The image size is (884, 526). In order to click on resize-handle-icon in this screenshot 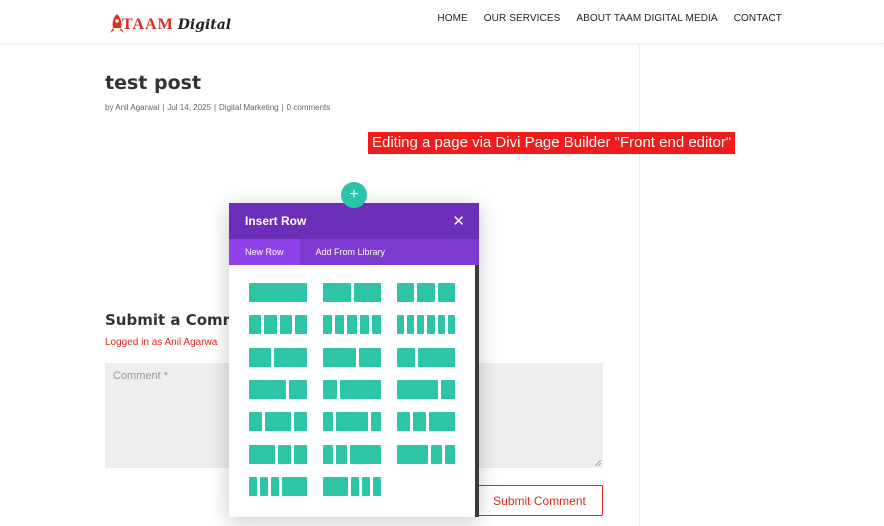, I will do `click(598, 463)`.